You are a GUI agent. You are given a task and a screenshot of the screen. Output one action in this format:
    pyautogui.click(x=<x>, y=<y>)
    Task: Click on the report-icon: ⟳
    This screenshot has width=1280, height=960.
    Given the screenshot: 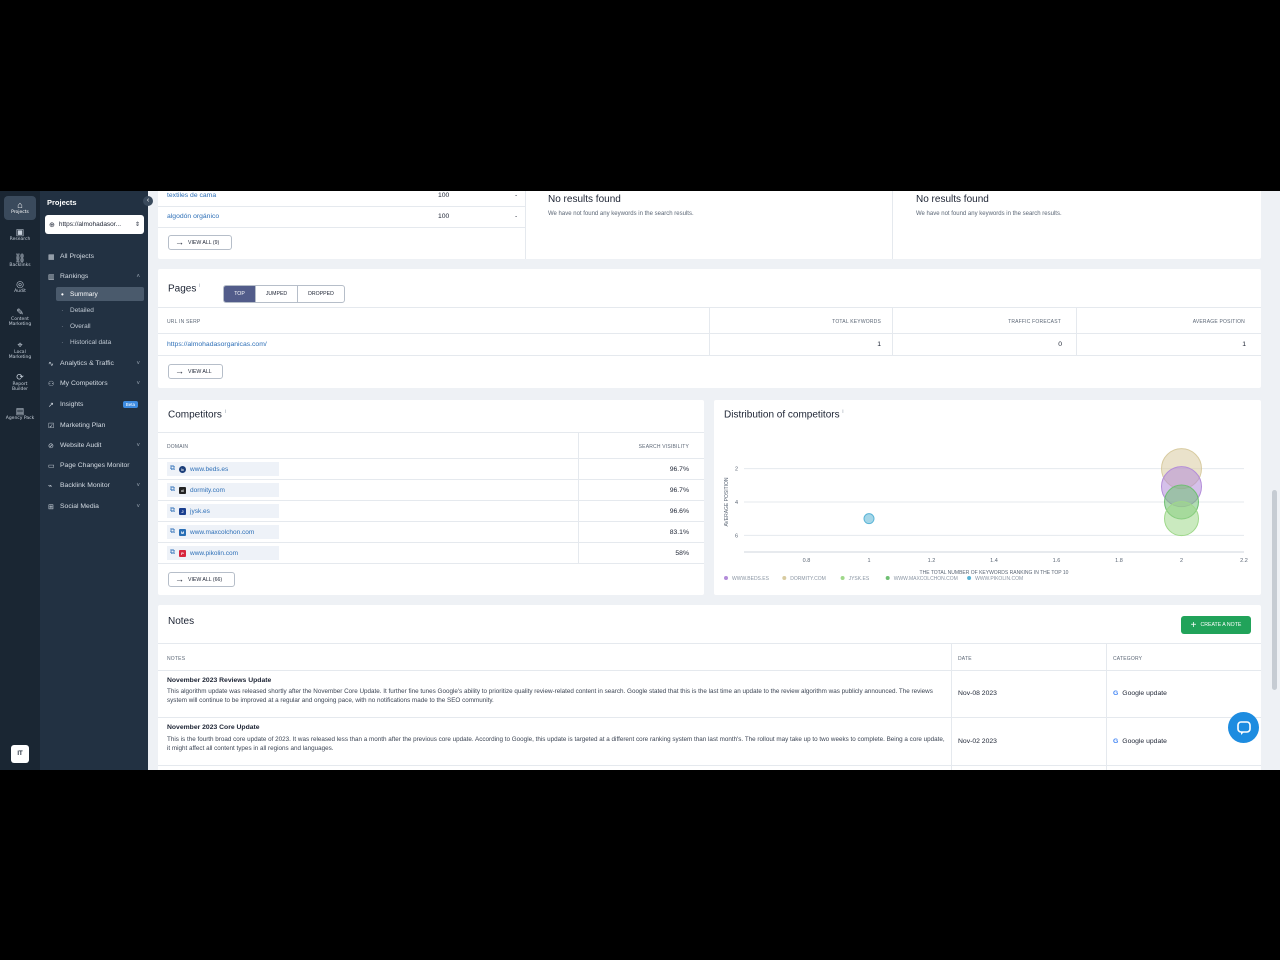 What is the action you would take?
    pyautogui.click(x=20, y=376)
    